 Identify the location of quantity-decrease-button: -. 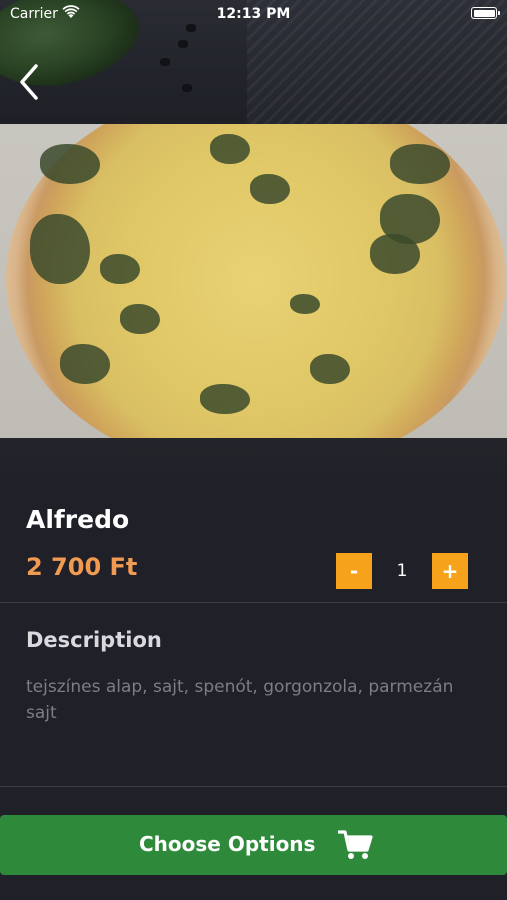
(354, 571).